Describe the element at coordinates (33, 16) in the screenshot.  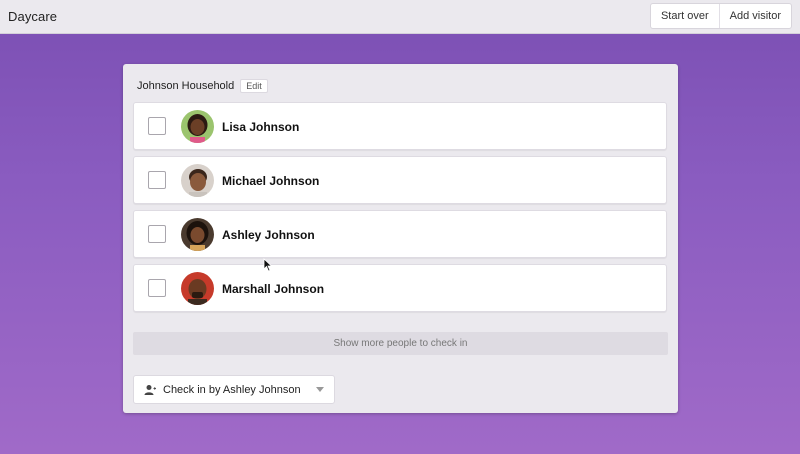
I see `app-title: Daycare` at that location.